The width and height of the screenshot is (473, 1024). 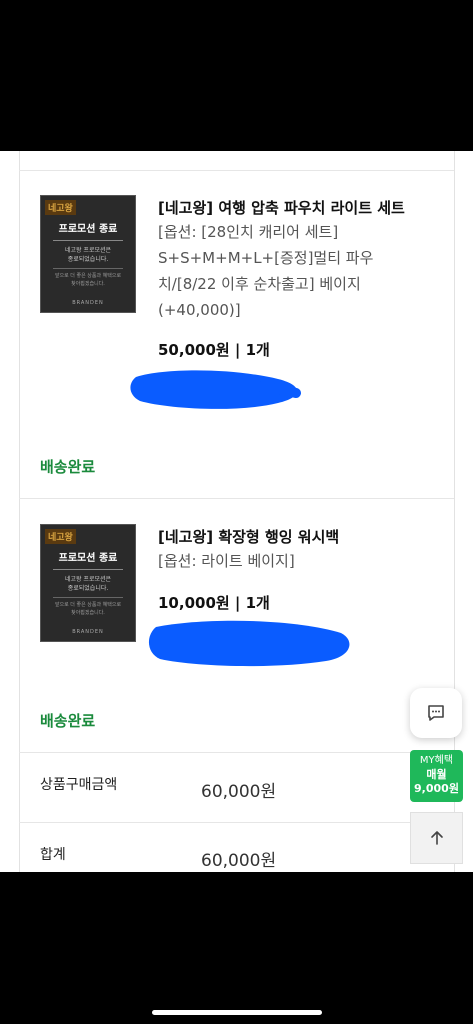 What do you see at coordinates (436, 760) in the screenshot?
I see `my-benefit-label: MY혜택` at bounding box center [436, 760].